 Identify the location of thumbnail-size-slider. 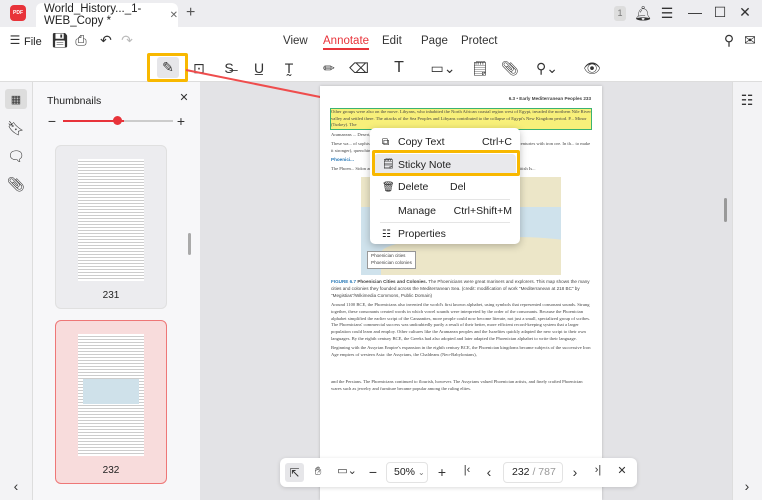
(118, 120).